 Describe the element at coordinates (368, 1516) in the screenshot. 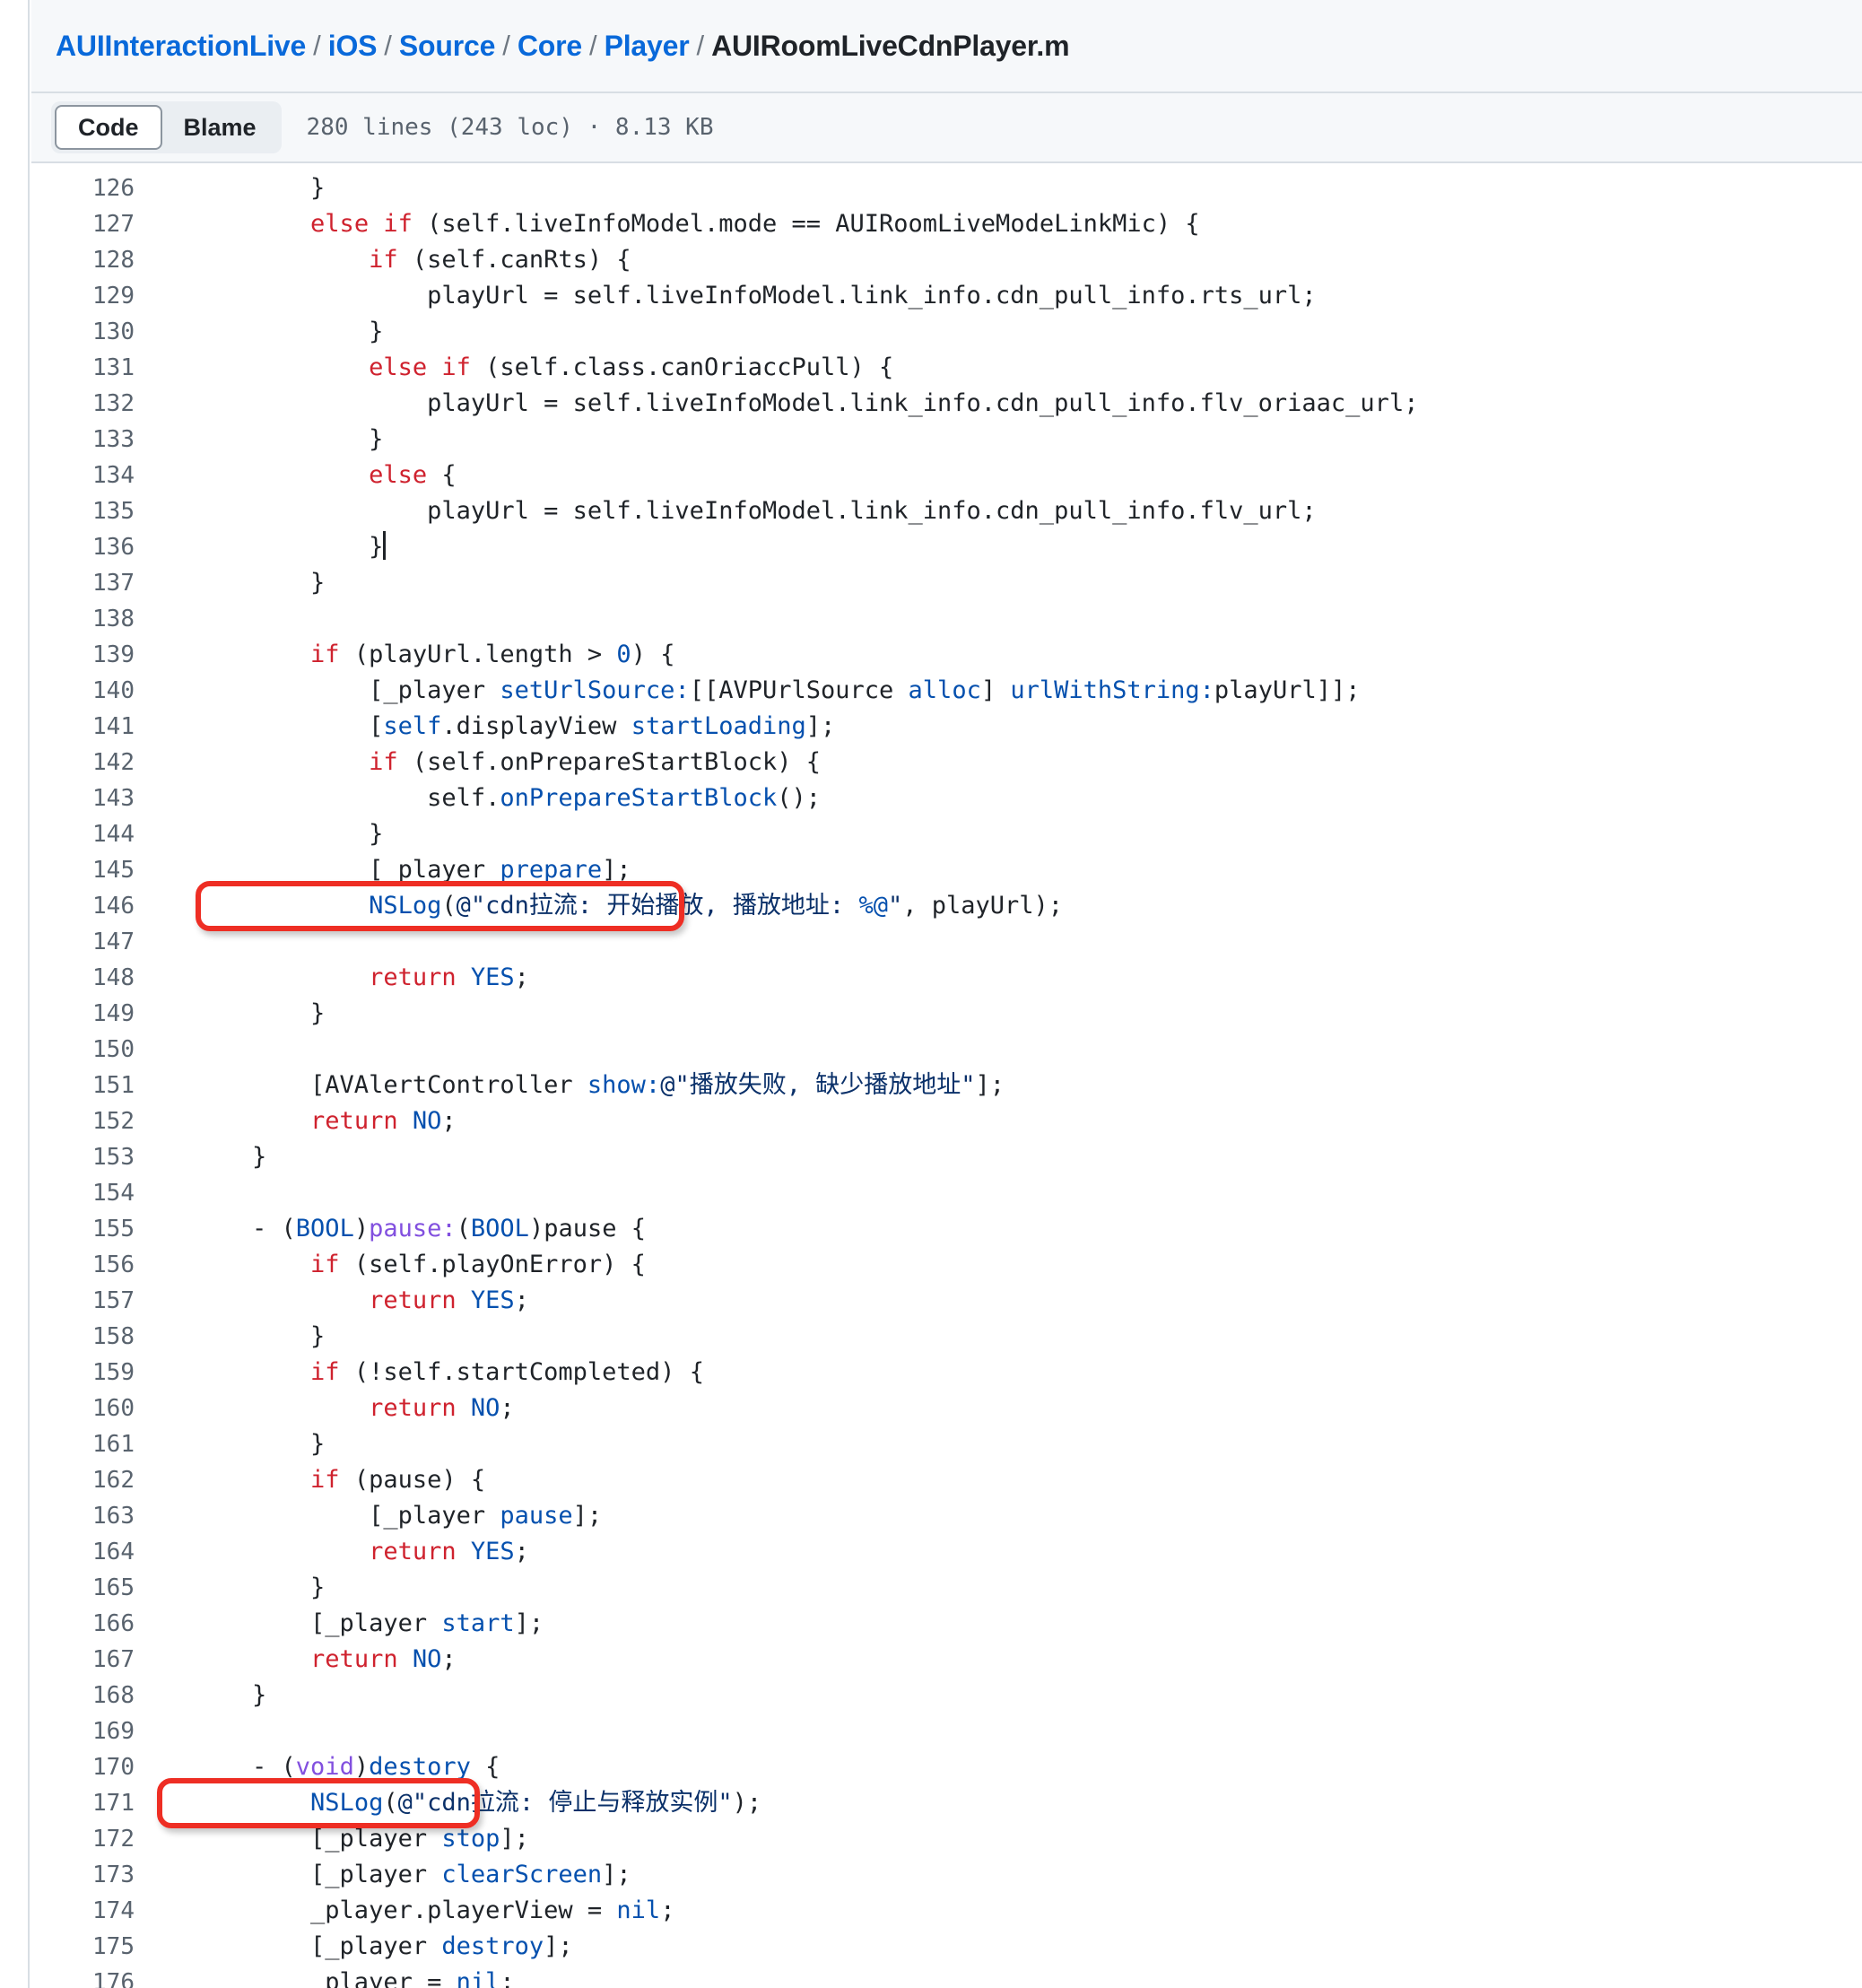

I see `code-text: [_player pause];` at that location.